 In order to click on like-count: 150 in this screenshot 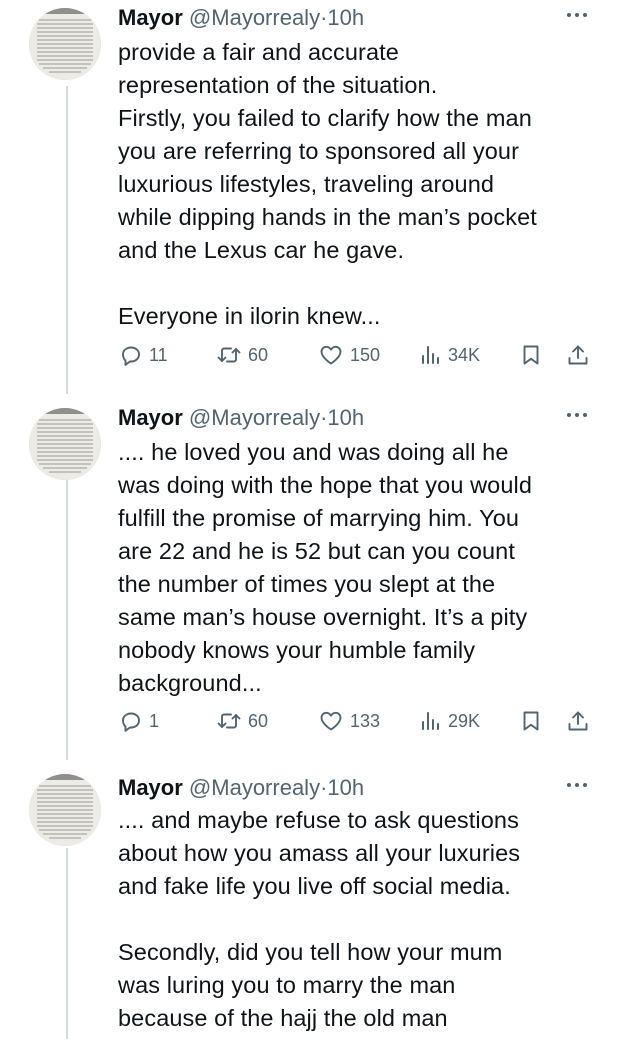, I will do `click(365, 354)`.